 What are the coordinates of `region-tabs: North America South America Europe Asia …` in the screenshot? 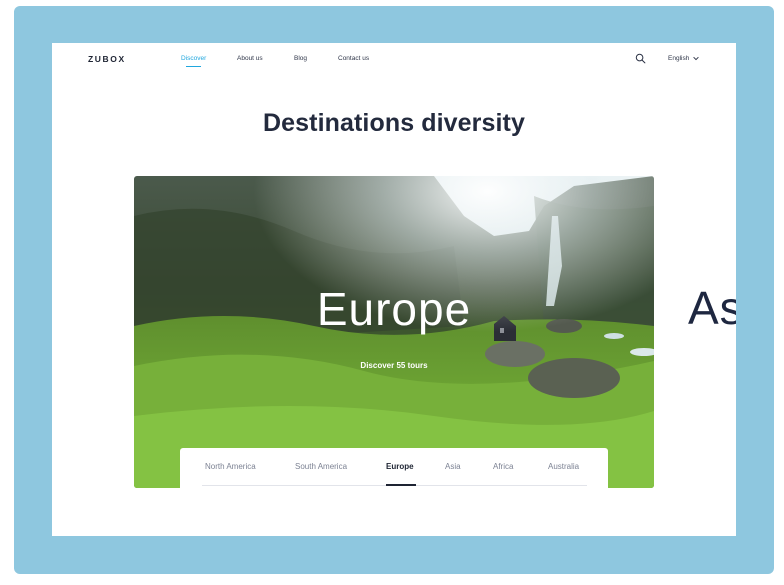 It's located at (394, 468).